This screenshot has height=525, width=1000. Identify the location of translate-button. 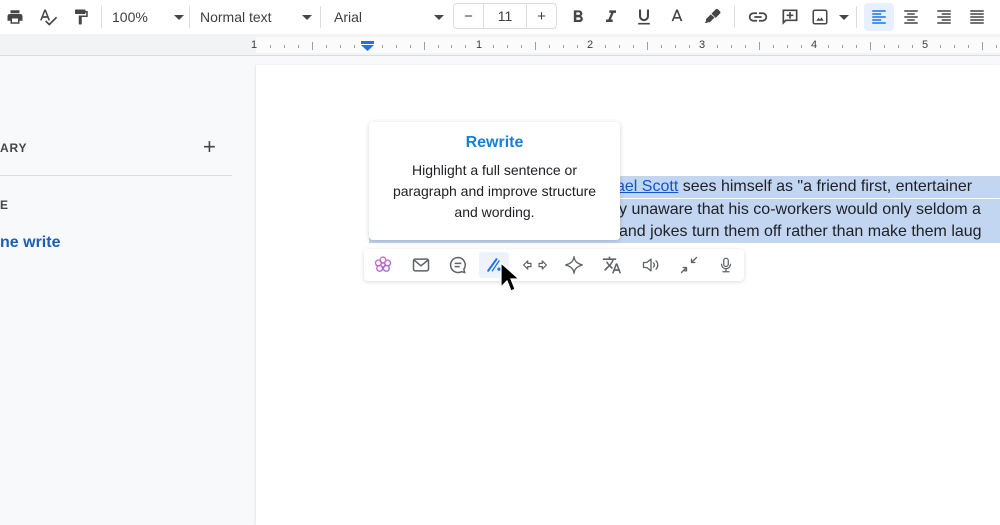
(612, 265).